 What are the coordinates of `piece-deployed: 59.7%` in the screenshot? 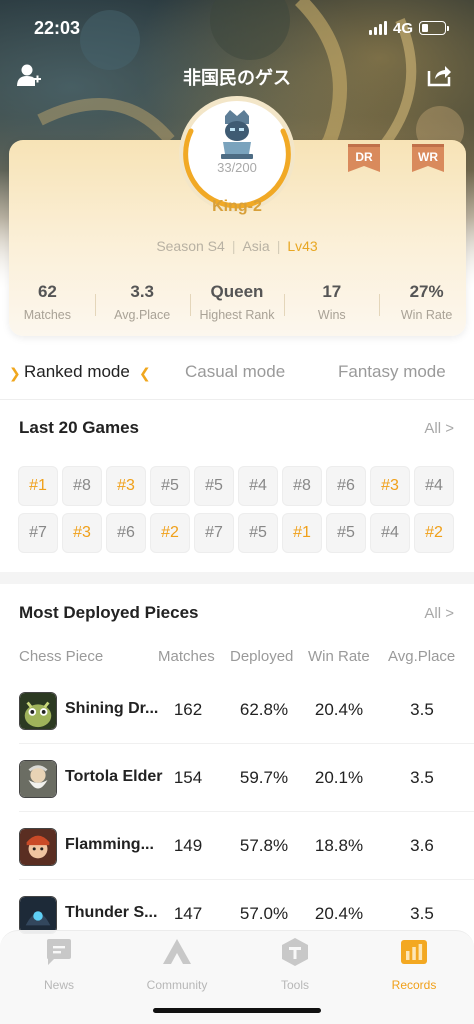 It's located at (264, 777).